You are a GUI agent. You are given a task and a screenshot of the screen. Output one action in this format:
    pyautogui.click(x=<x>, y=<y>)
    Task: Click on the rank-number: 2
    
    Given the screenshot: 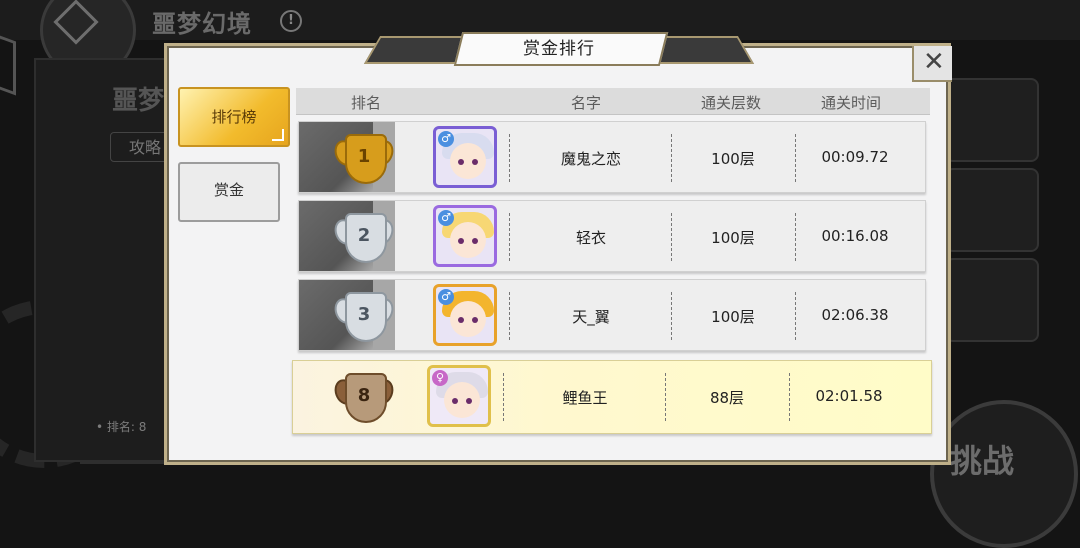 What is the action you would take?
    pyautogui.click(x=364, y=235)
    